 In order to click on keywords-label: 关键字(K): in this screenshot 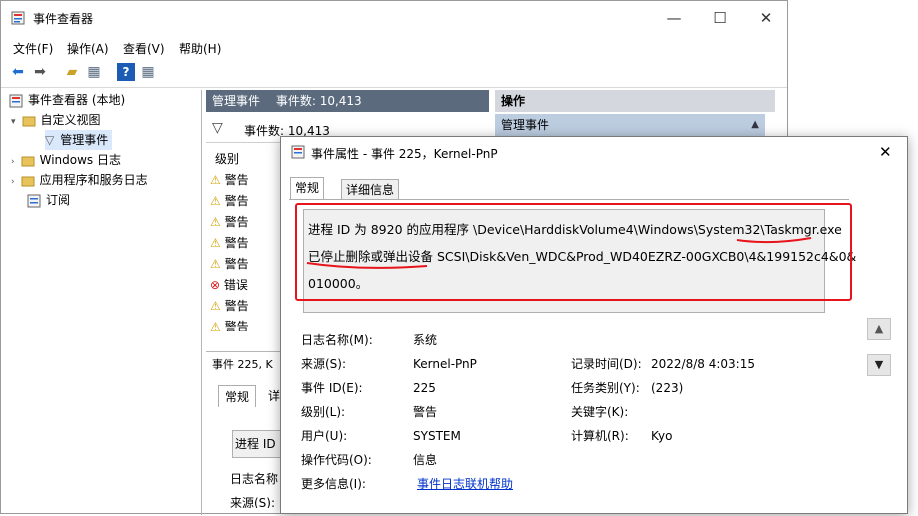, I will do `click(600, 412)`.